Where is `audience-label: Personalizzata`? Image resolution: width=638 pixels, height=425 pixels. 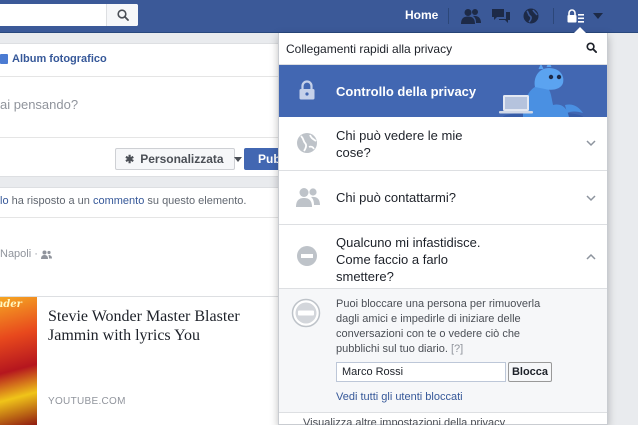
audience-label: Personalizzata is located at coordinates (182, 159).